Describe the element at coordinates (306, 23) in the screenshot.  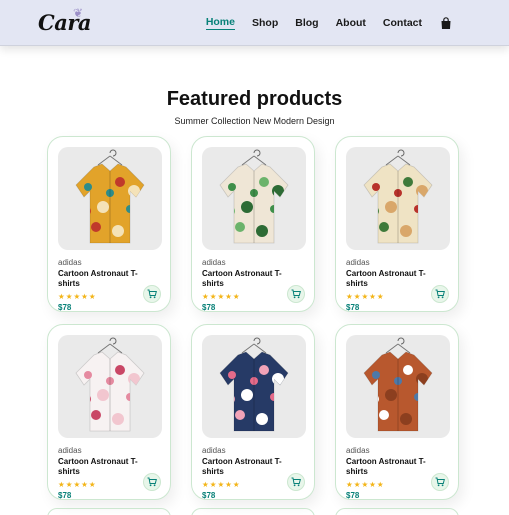
I see `nav-blog-link: Blog` at that location.